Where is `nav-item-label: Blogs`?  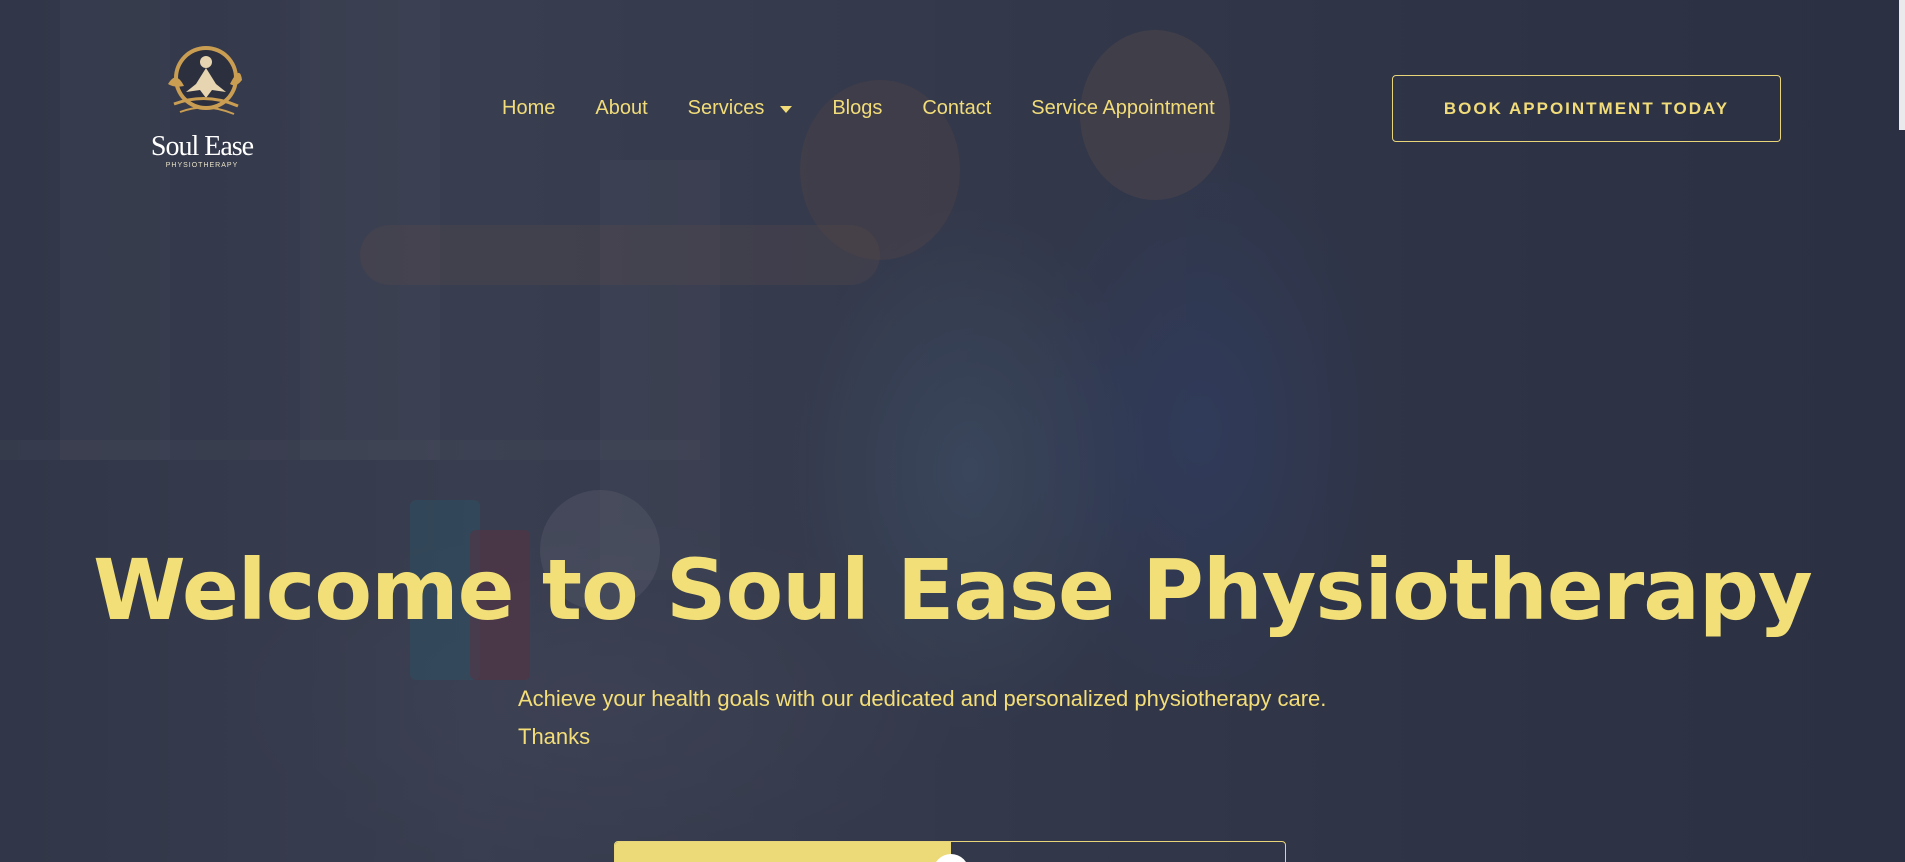 nav-item-label: Blogs is located at coordinates (857, 107).